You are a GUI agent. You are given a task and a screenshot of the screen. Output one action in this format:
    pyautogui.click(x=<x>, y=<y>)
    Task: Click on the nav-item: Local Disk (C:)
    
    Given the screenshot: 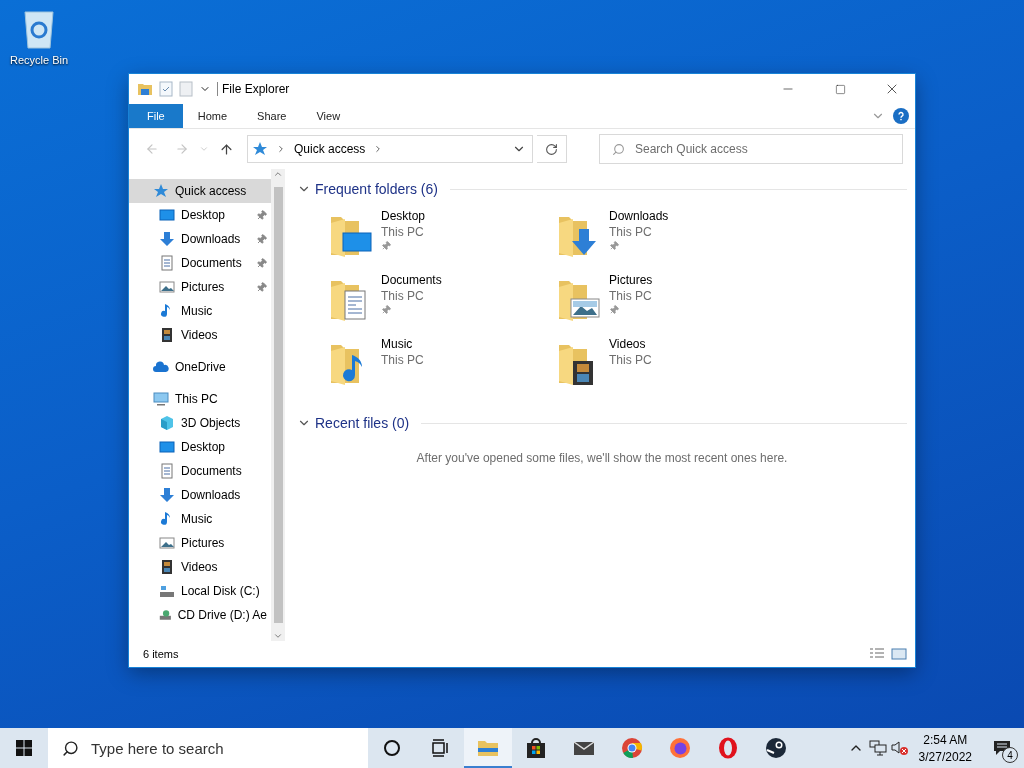 What is the action you would take?
    pyautogui.click(x=200, y=591)
    